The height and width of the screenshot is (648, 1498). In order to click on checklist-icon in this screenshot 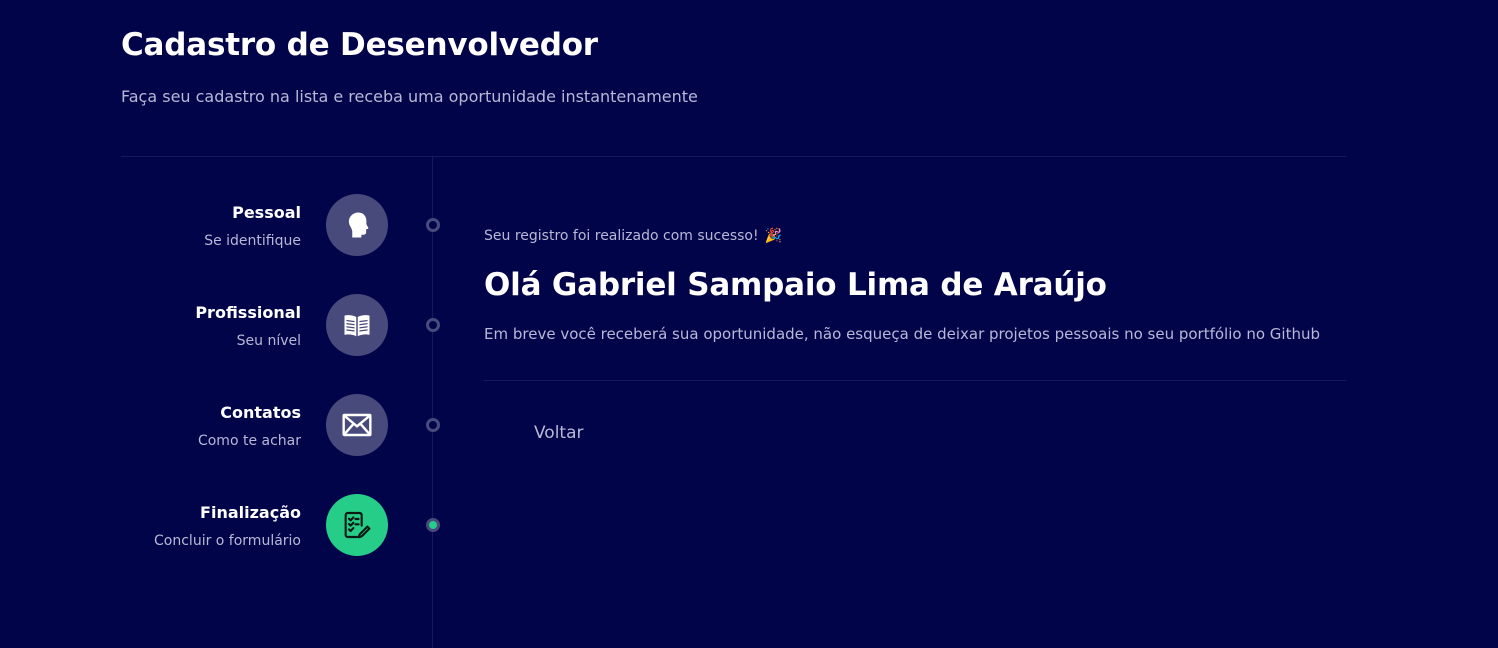, I will do `click(357, 525)`.